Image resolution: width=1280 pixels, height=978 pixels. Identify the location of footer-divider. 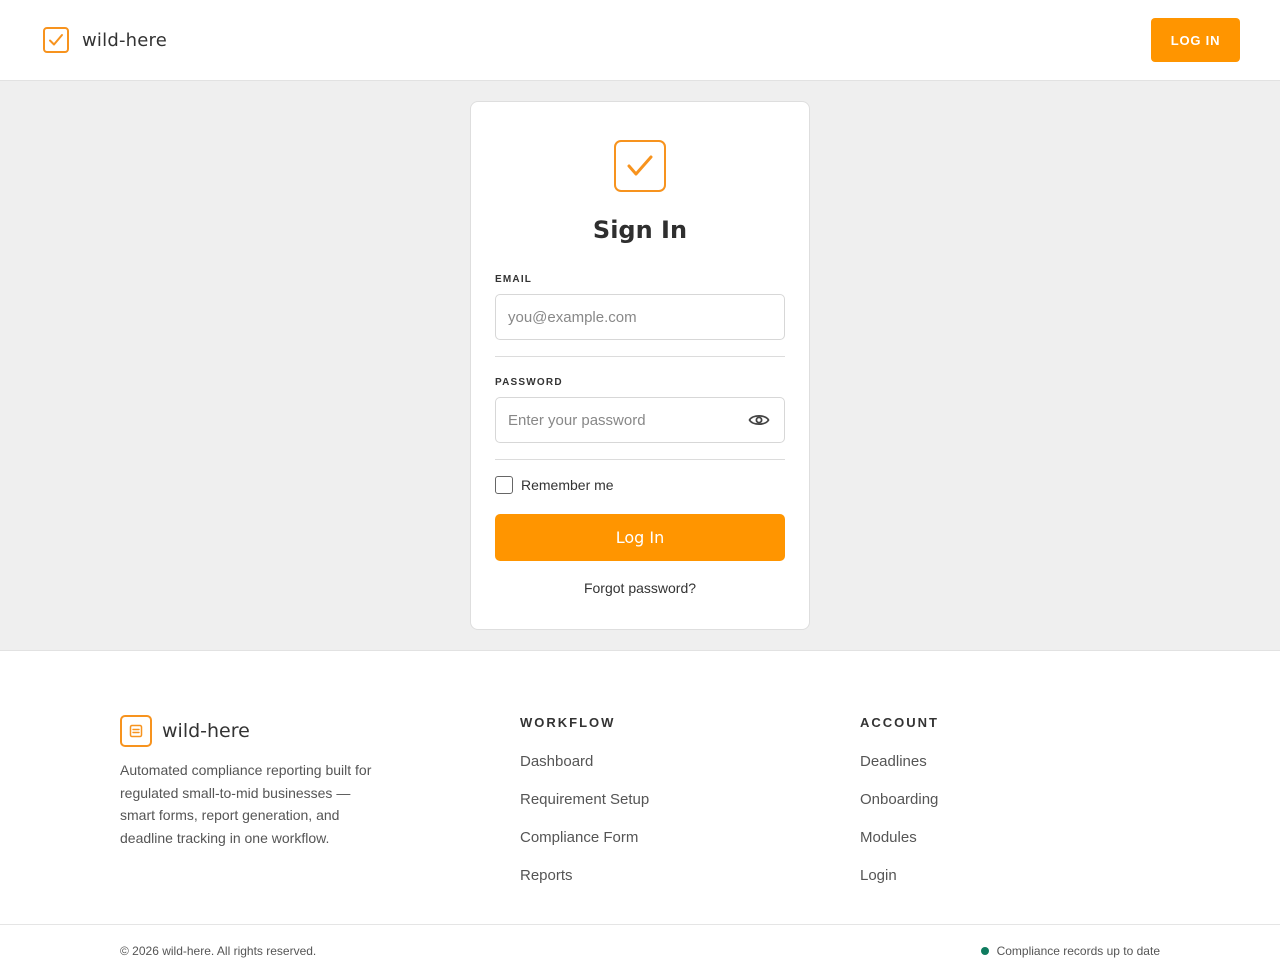
(640, 924).